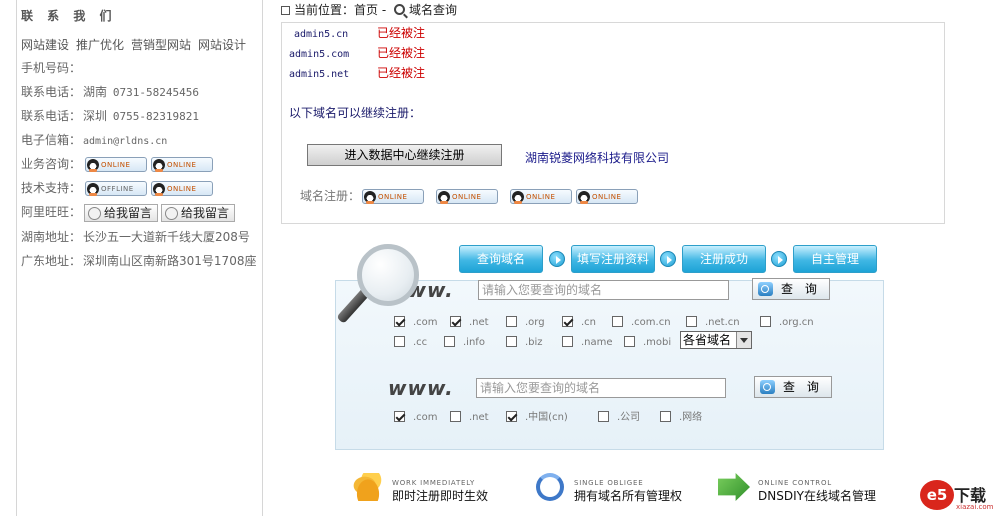  What do you see at coordinates (95, 92) in the screenshot?
I see `phone-region: 湖南` at bounding box center [95, 92].